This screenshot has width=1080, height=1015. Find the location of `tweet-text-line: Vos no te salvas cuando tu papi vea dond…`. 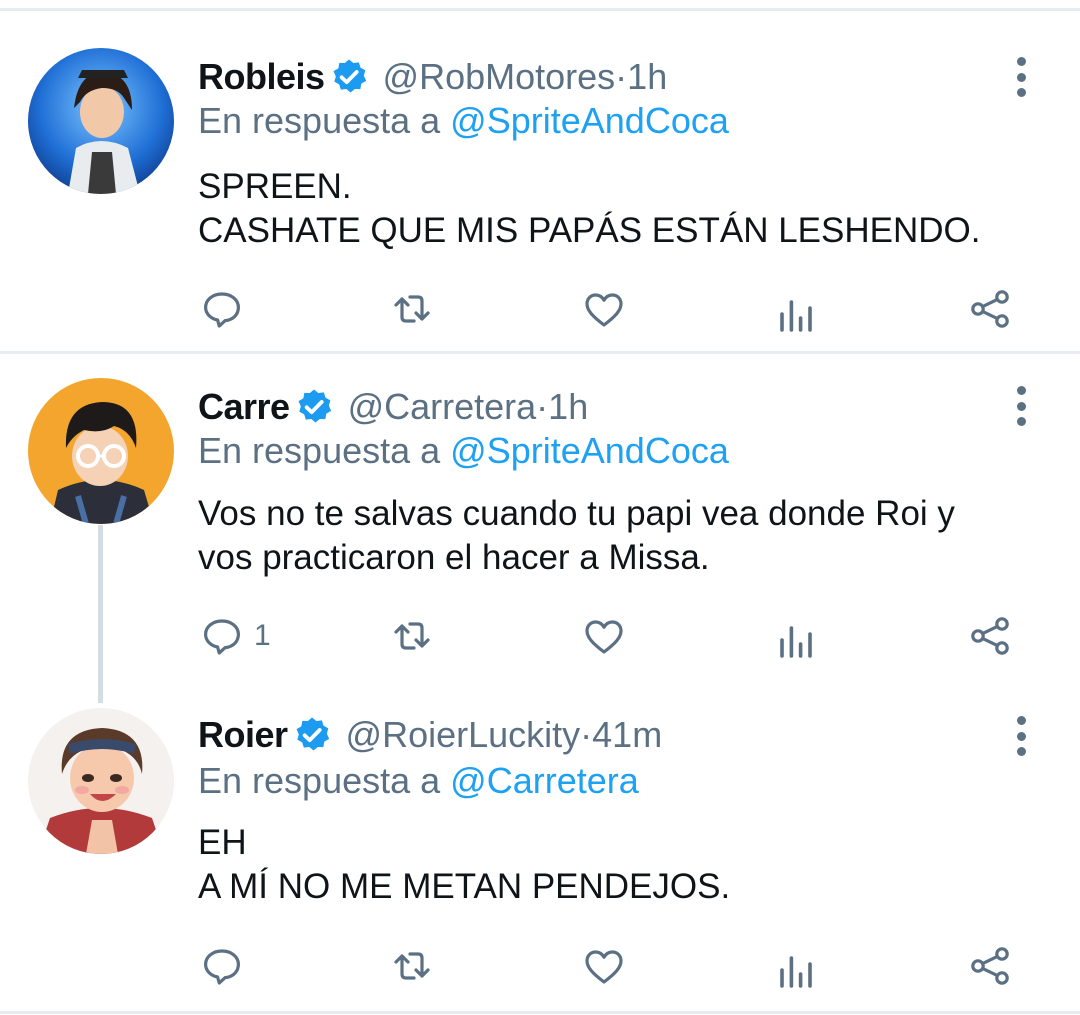

tweet-text-line: Vos no te salvas cuando tu papi vea dond… is located at coordinates (576, 513).